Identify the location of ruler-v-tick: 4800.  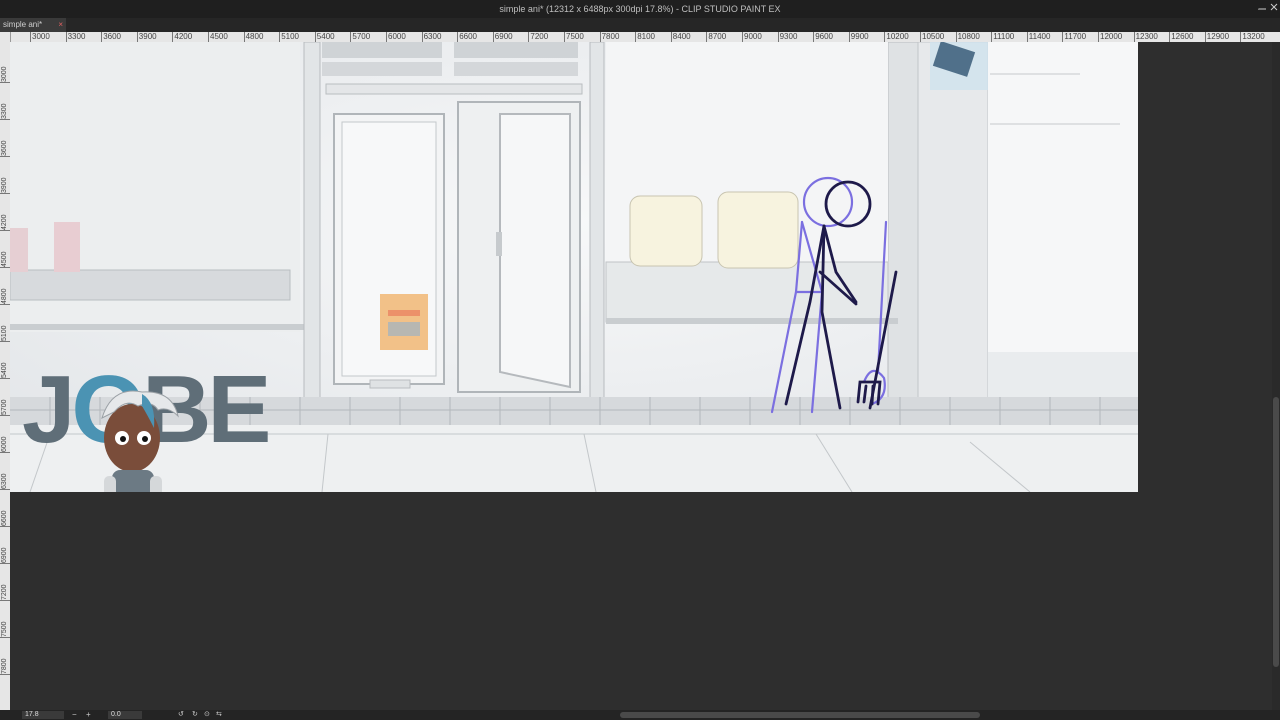
(5, 289).